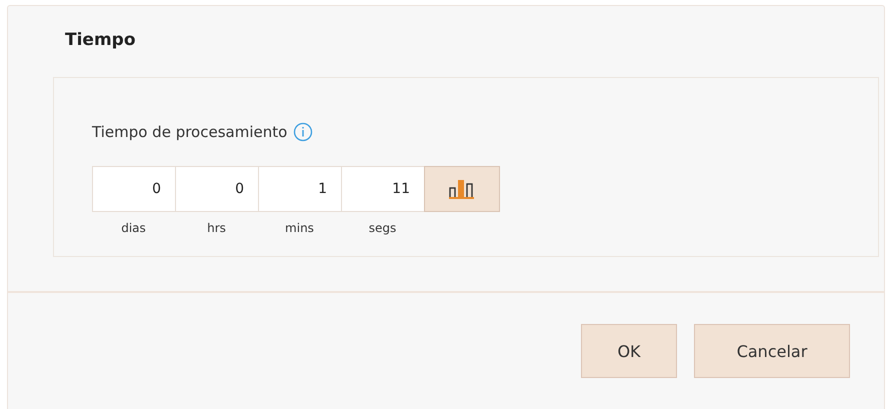 The image size is (893, 409). Describe the element at coordinates (190, 132) in the screenshot. I see `field-label: Tiempo de procesamiento` at that location.